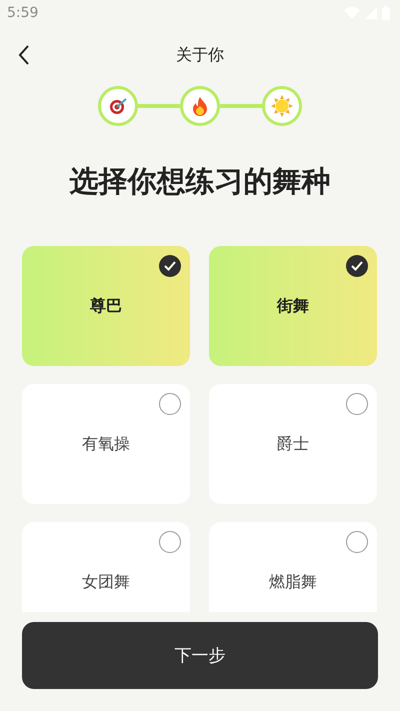 The width and height of the screenshot is (400, 711). I want to click on page-title: 关于你, so click(200, 55).